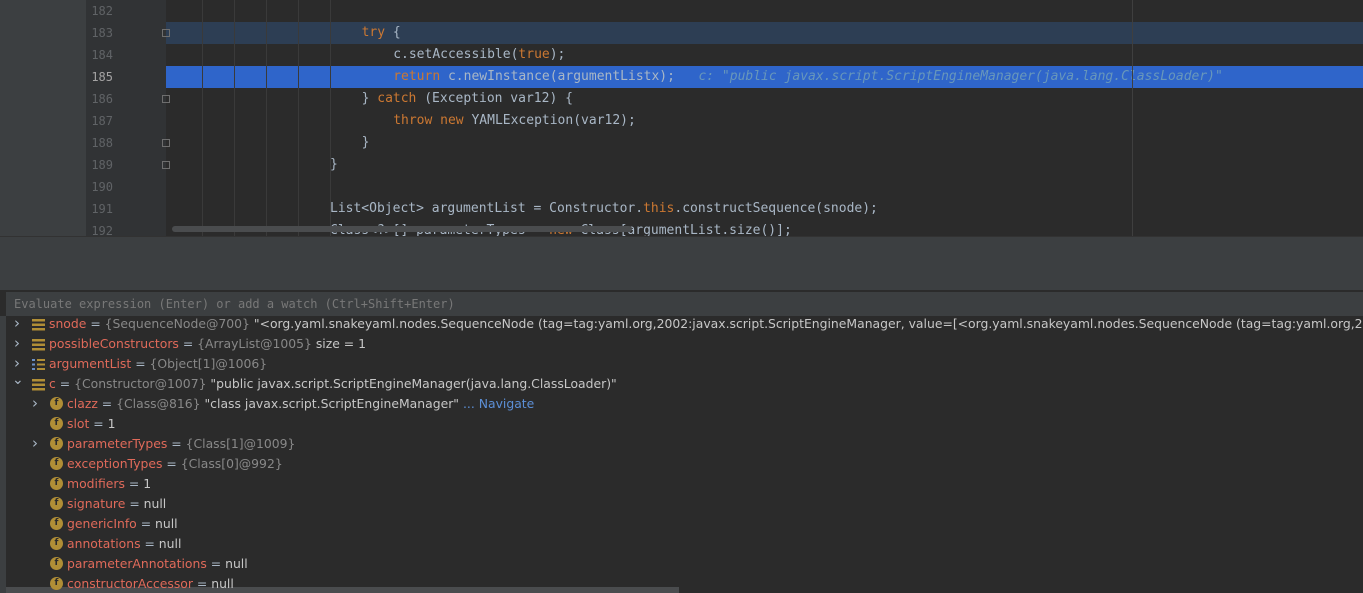  What do you see at coordinates (56, 143) in the screenshot?
I see `line-number: 188` at bounding box center [56, 143].